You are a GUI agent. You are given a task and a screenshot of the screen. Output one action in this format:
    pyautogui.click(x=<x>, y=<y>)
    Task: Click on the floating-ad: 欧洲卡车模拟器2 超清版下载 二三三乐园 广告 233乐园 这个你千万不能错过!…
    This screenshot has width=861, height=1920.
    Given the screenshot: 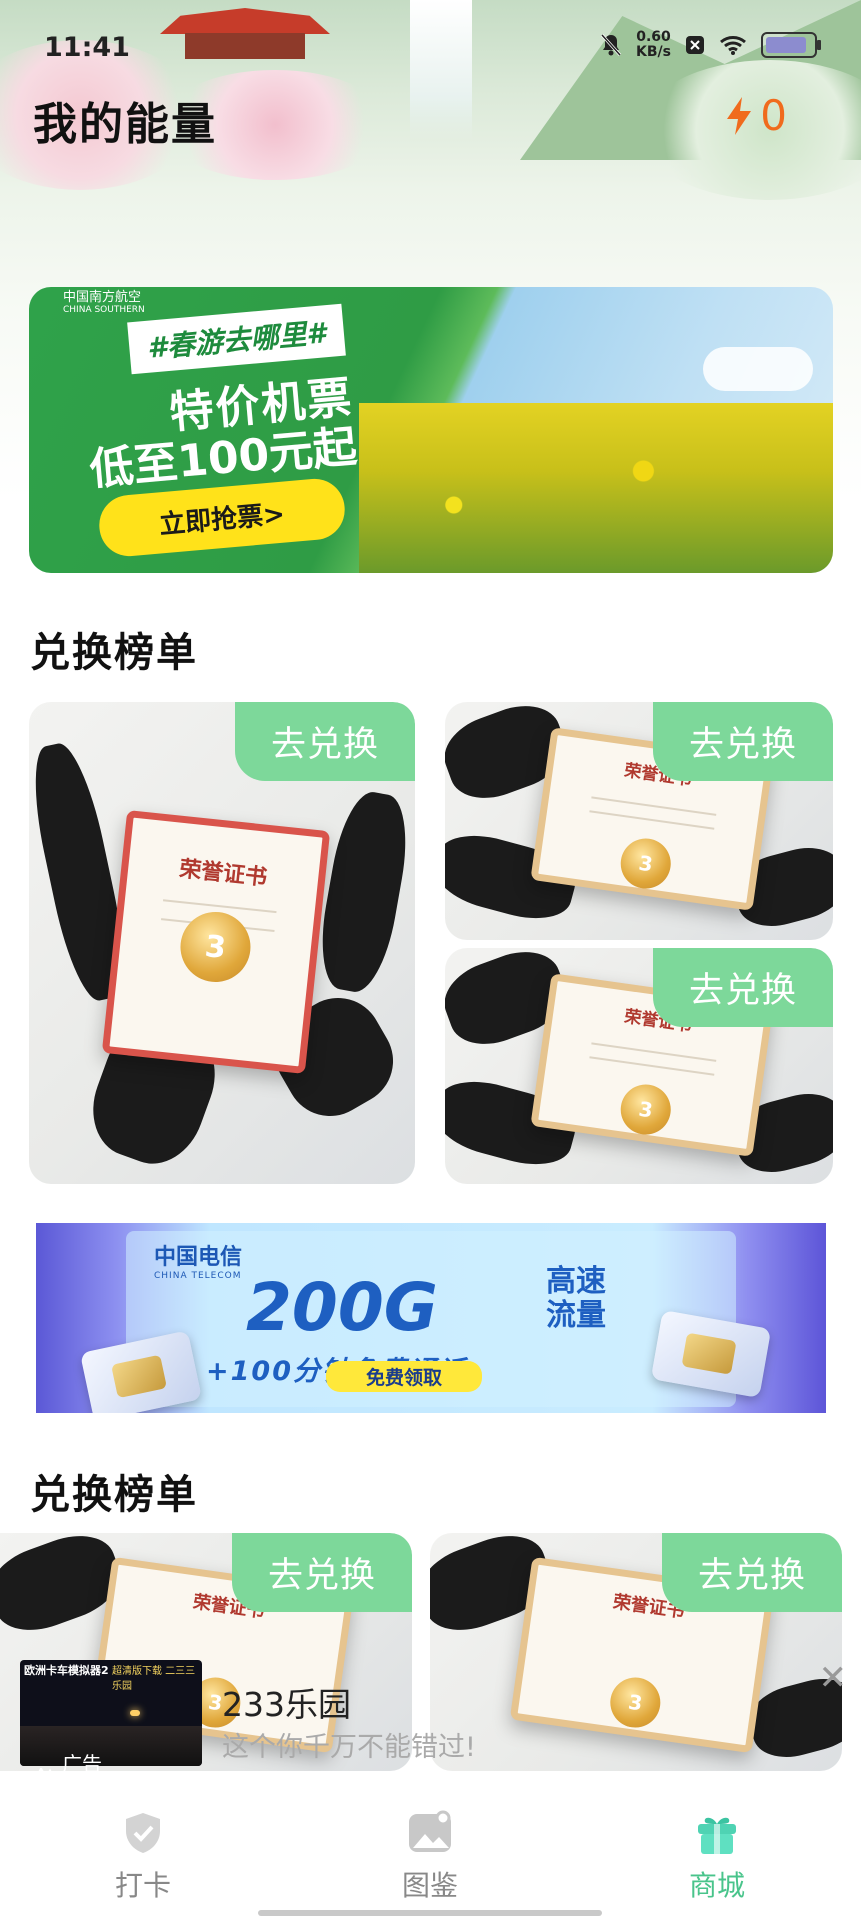 What is the action you would take?
    pyautogui.click(x=430, y=1711)
    